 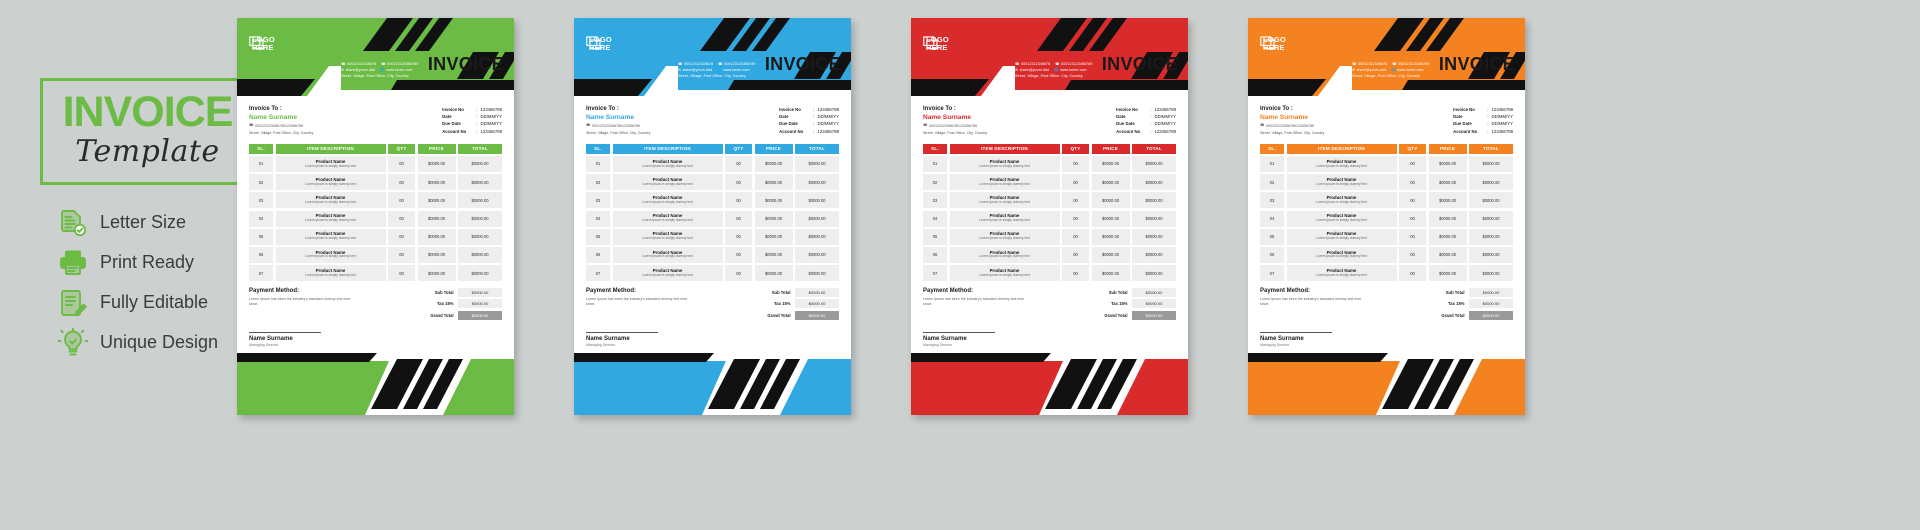 I want to click on cell-sl: 07, so click(x=261, y=273).